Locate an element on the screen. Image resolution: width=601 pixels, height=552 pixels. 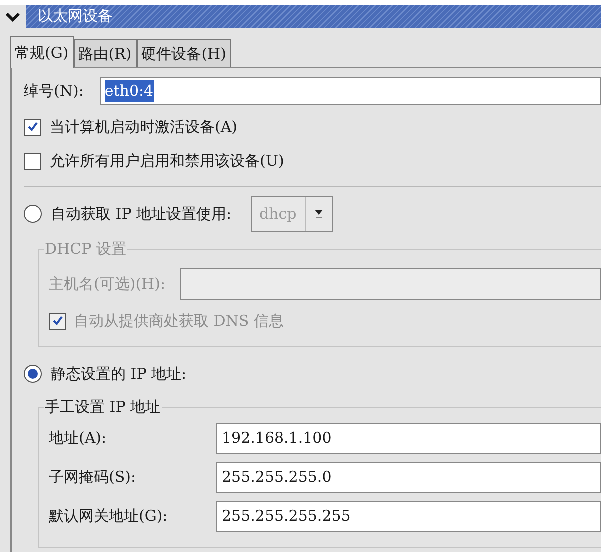
field-value: eth0:4 is located at coordinates (129, 91).